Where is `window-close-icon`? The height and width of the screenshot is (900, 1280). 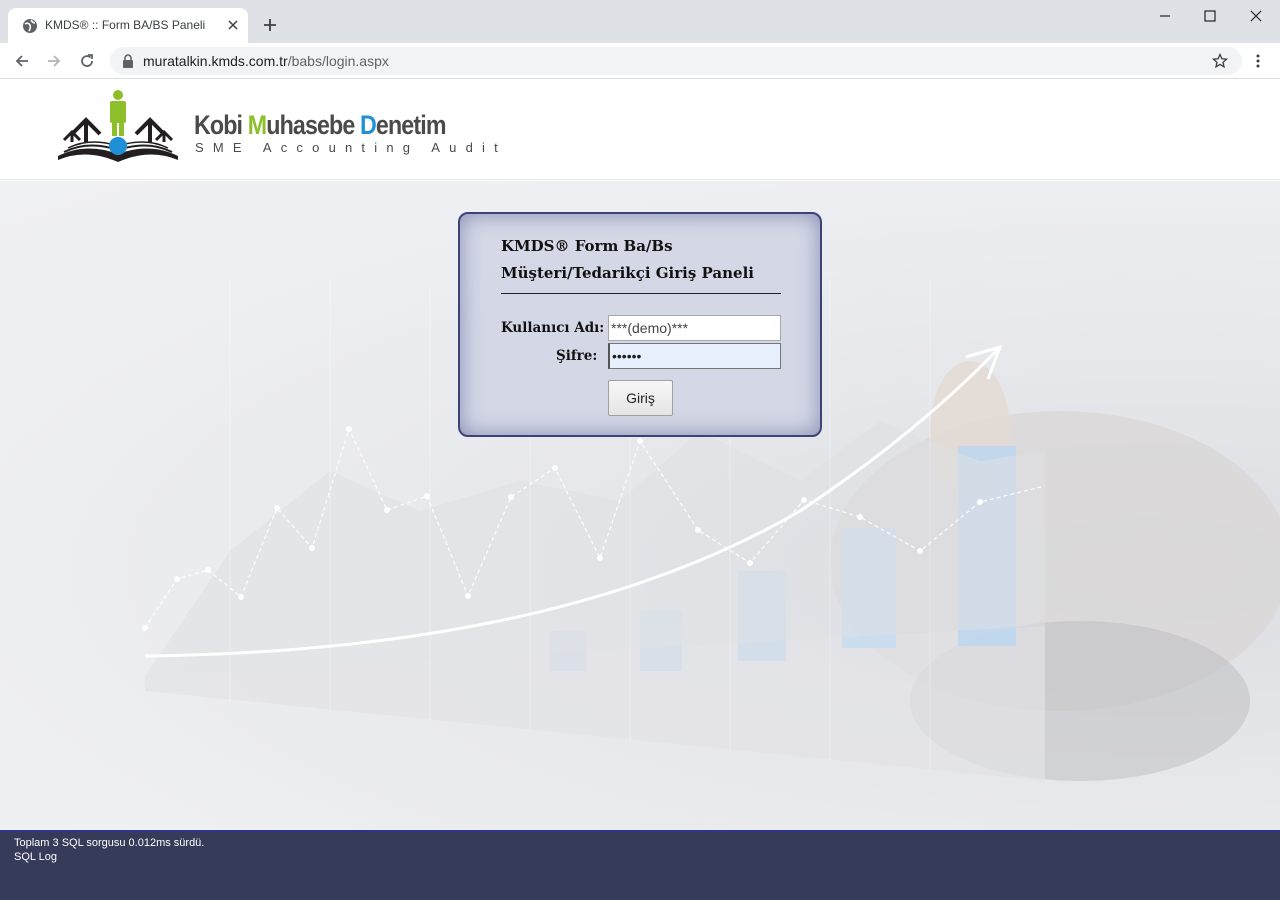 window-close-icon is located at coordinates (1256, 16).